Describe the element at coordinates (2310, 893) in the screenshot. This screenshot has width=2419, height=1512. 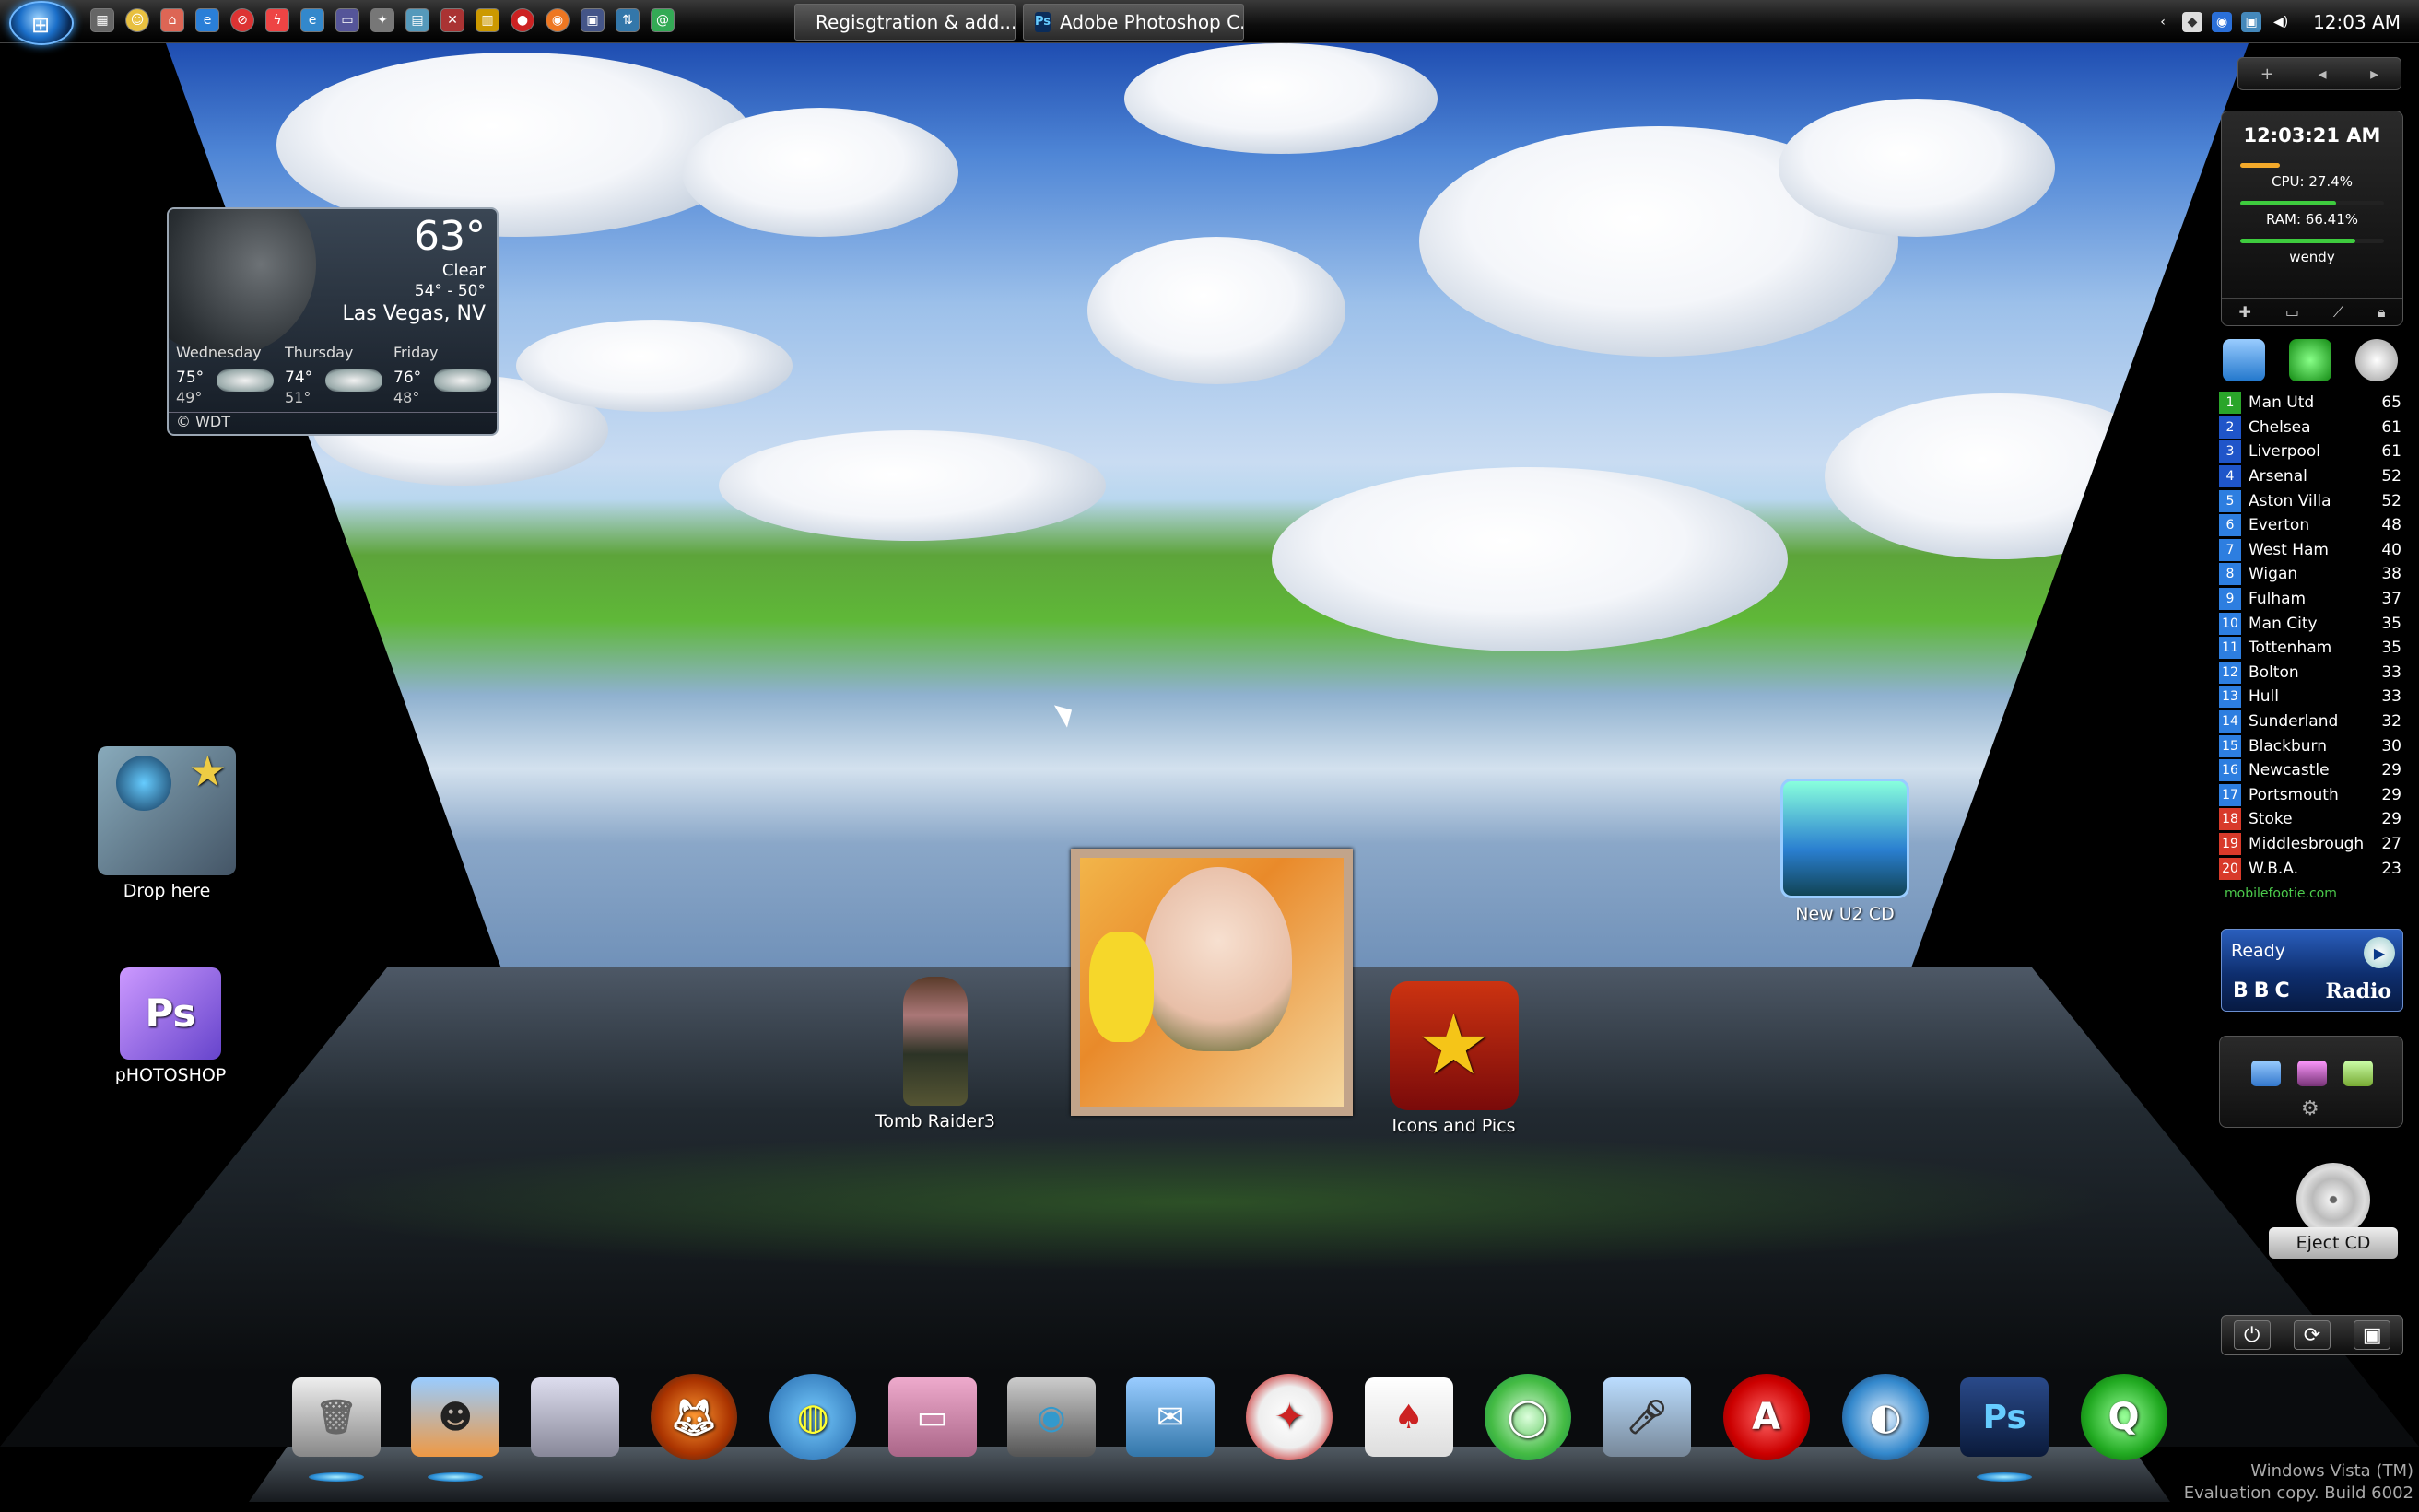
I see `league-credit: mobilefootie.com` at that location.